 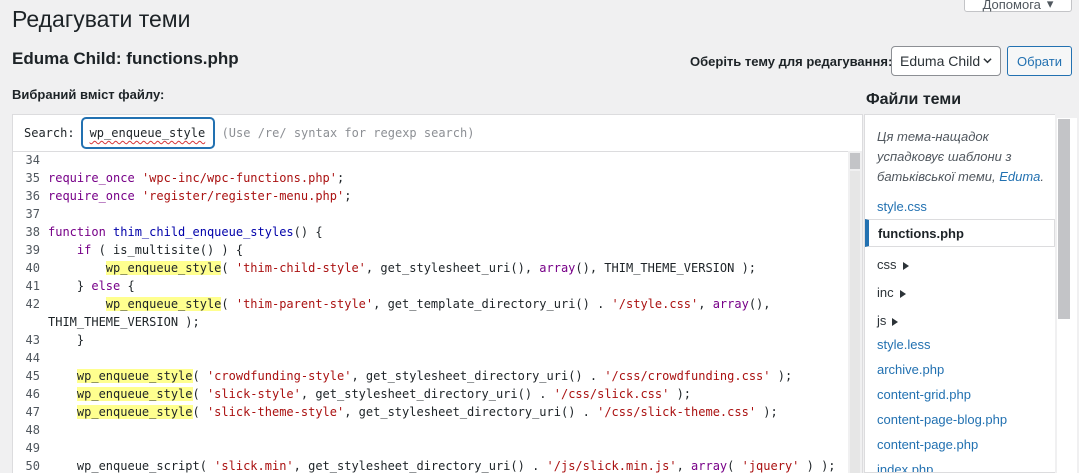 What do you see at coordinates (32, 178) in the screenshot?
I see `line-number: 35` at bounding box center [32, 178].